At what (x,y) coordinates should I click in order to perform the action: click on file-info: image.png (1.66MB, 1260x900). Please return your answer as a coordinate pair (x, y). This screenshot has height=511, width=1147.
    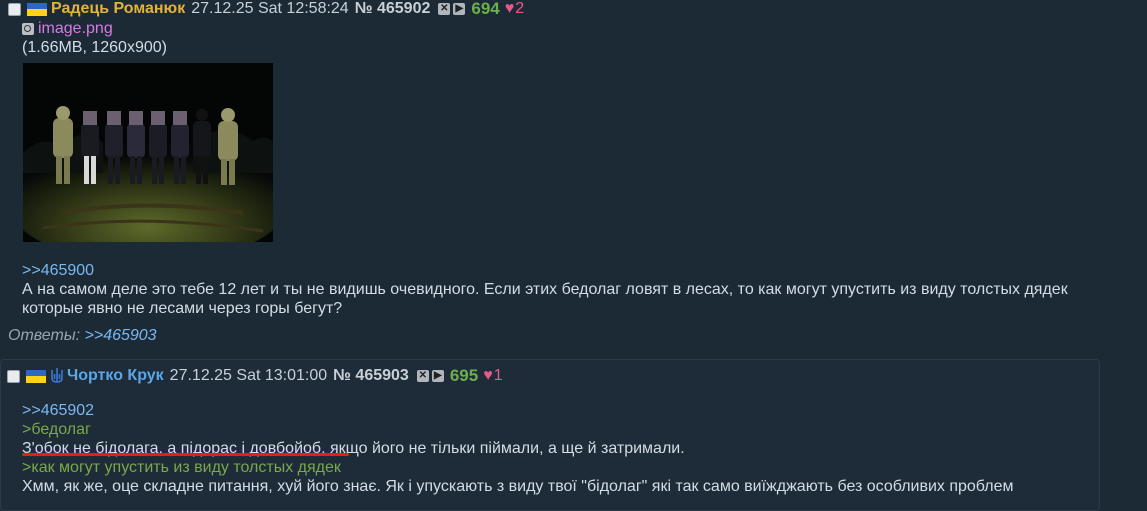
    Looking at the image, I should click on (94, 38).